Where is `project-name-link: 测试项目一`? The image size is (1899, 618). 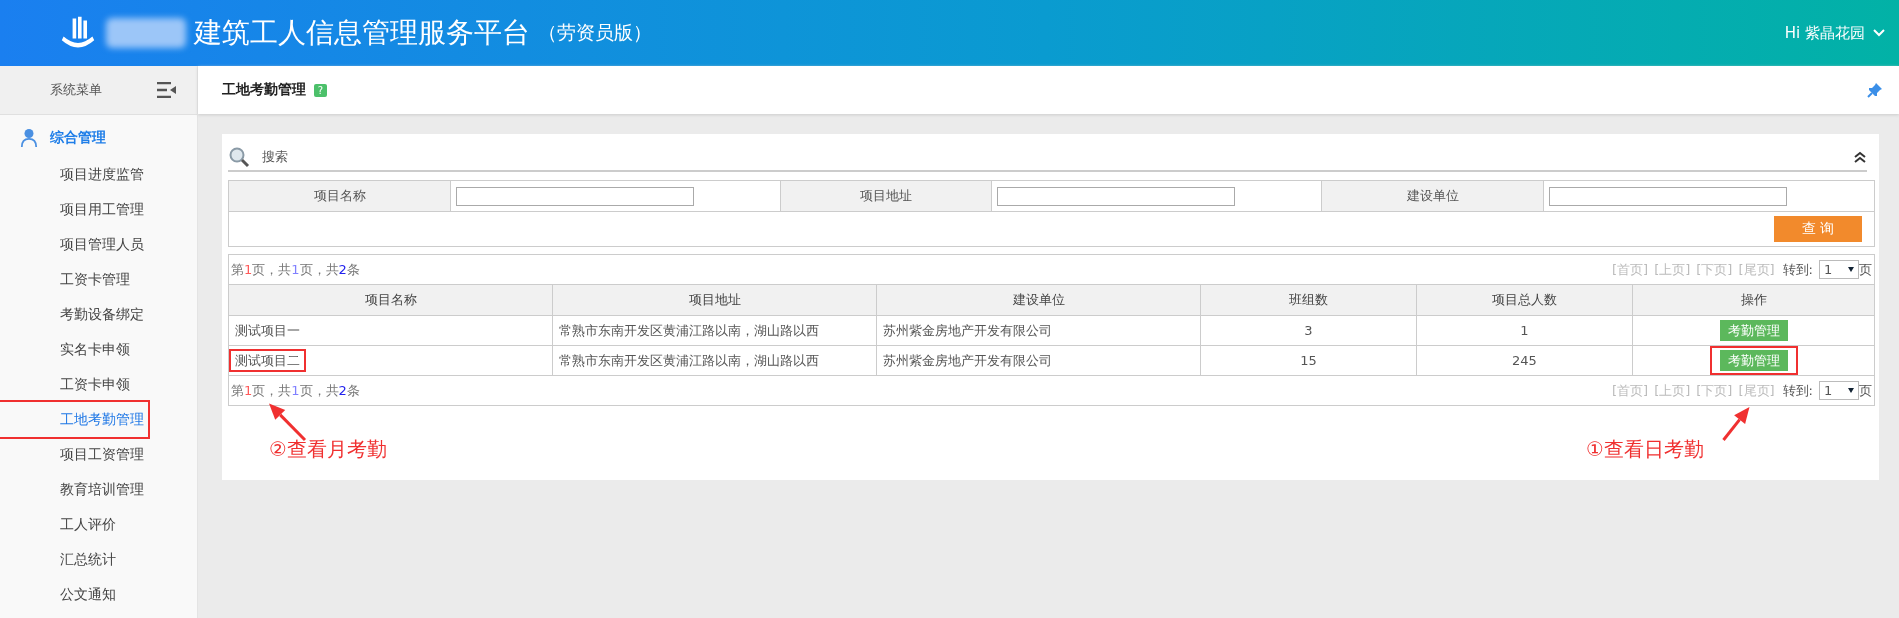 project-name-link: 测试项目一 is located at coordinates (267, 330).